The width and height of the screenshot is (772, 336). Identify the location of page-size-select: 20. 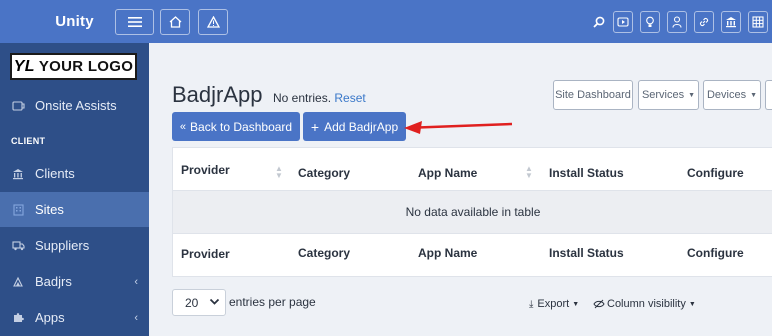
(199, 302).